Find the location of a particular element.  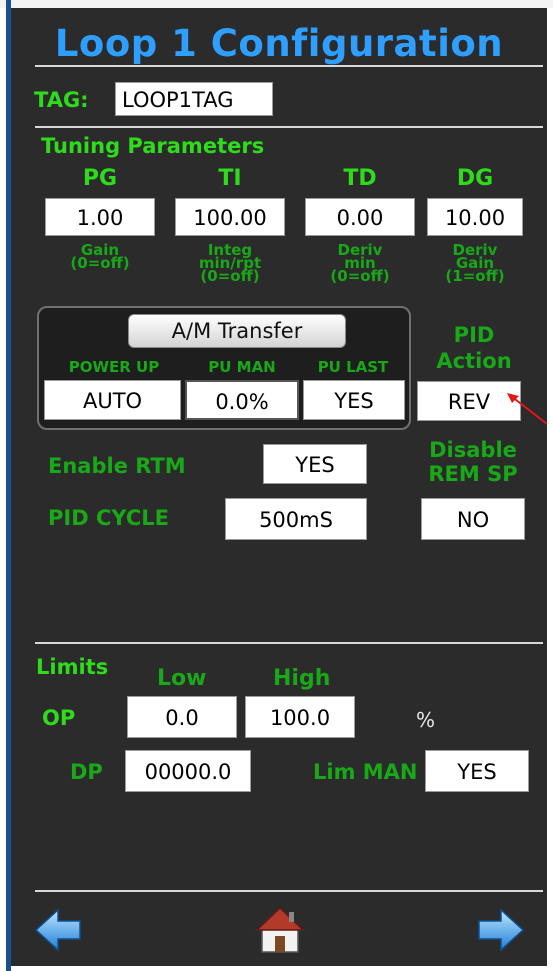

divider-limits is located at coordinates (289, 643).